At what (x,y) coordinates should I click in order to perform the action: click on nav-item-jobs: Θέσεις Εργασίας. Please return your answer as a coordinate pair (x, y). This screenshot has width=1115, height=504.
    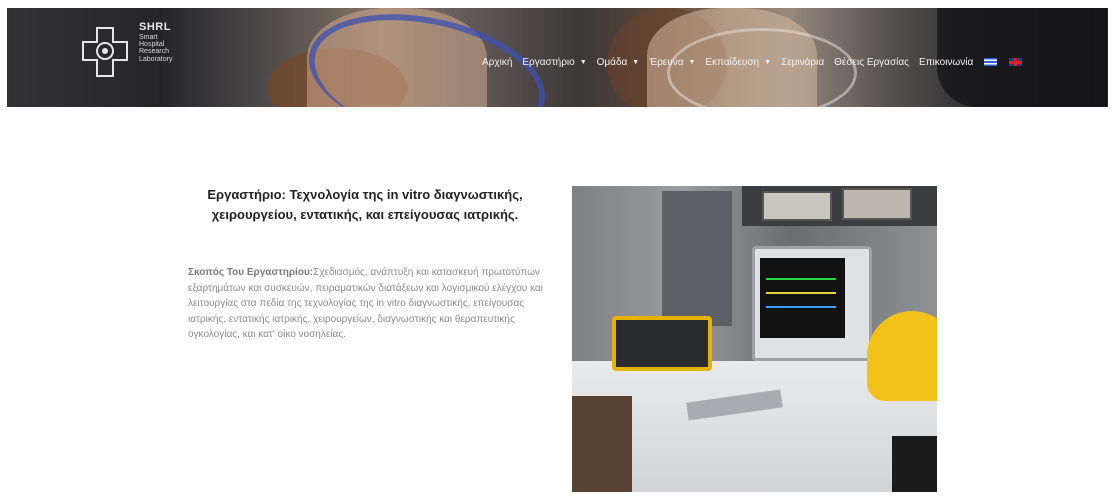
    Looking at the image, I should click on (871, 62).